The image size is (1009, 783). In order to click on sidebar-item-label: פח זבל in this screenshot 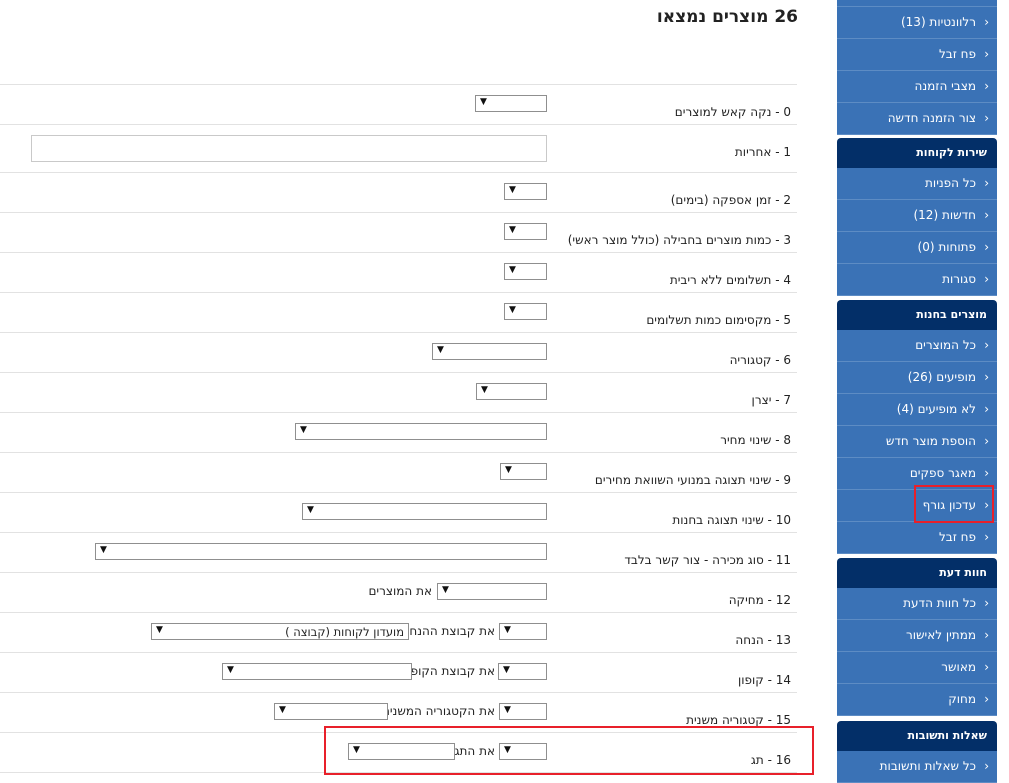, I will do `click(957, 537)`.